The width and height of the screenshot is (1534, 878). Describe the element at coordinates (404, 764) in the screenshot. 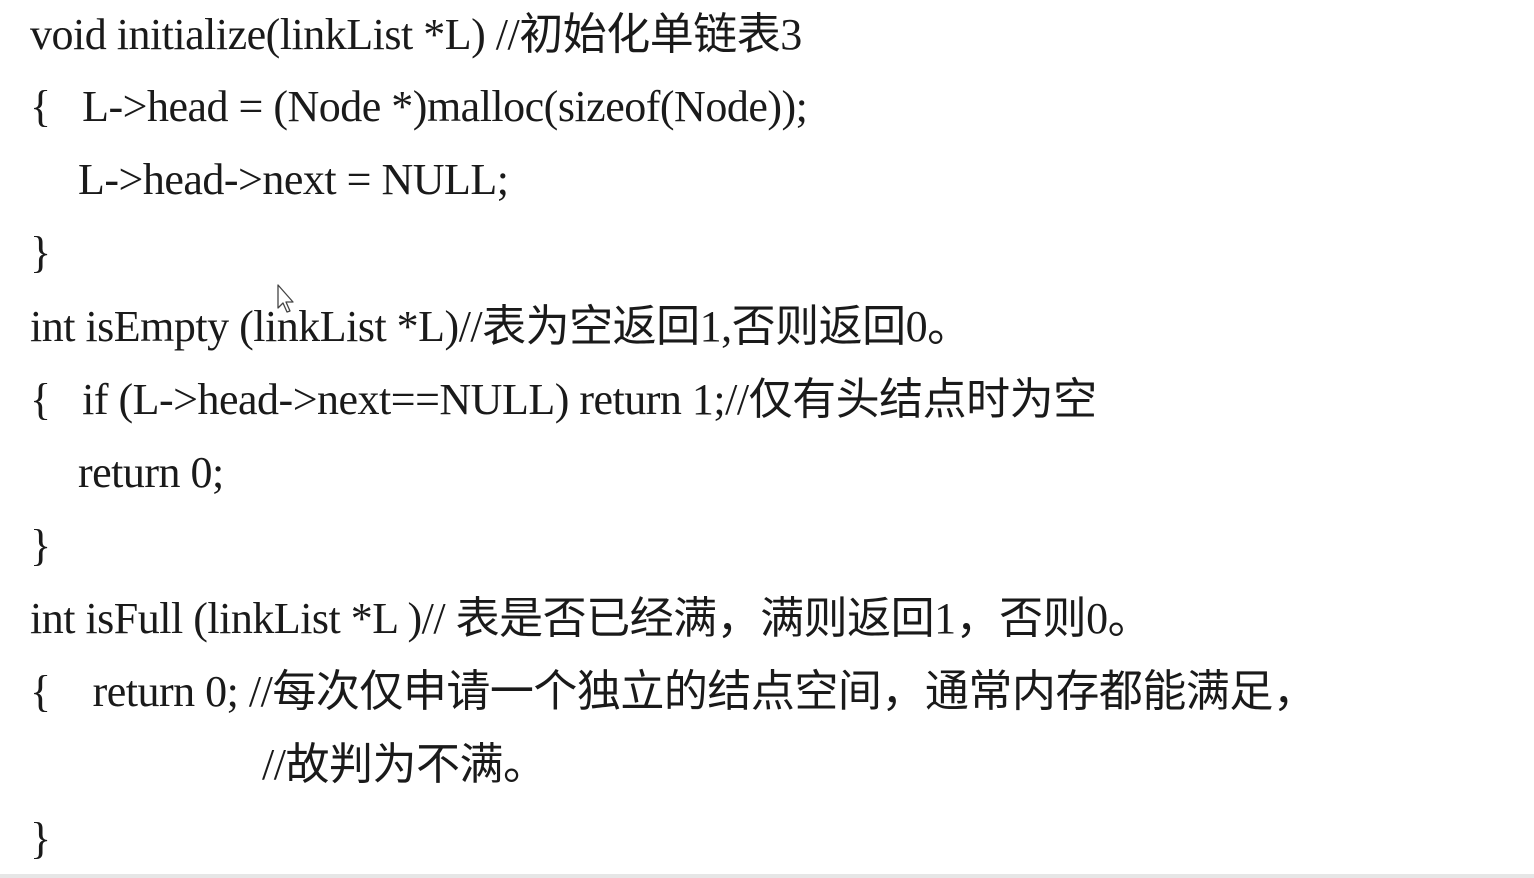

I see `code-line-11: //故判为不满。` at that location.